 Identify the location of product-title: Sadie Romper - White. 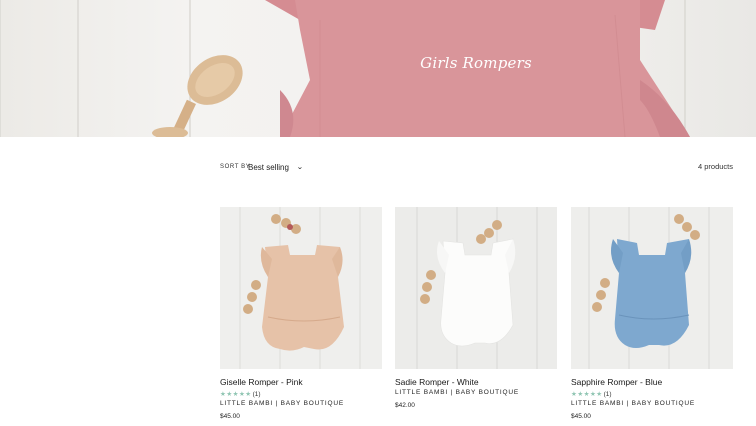
(476, 382).